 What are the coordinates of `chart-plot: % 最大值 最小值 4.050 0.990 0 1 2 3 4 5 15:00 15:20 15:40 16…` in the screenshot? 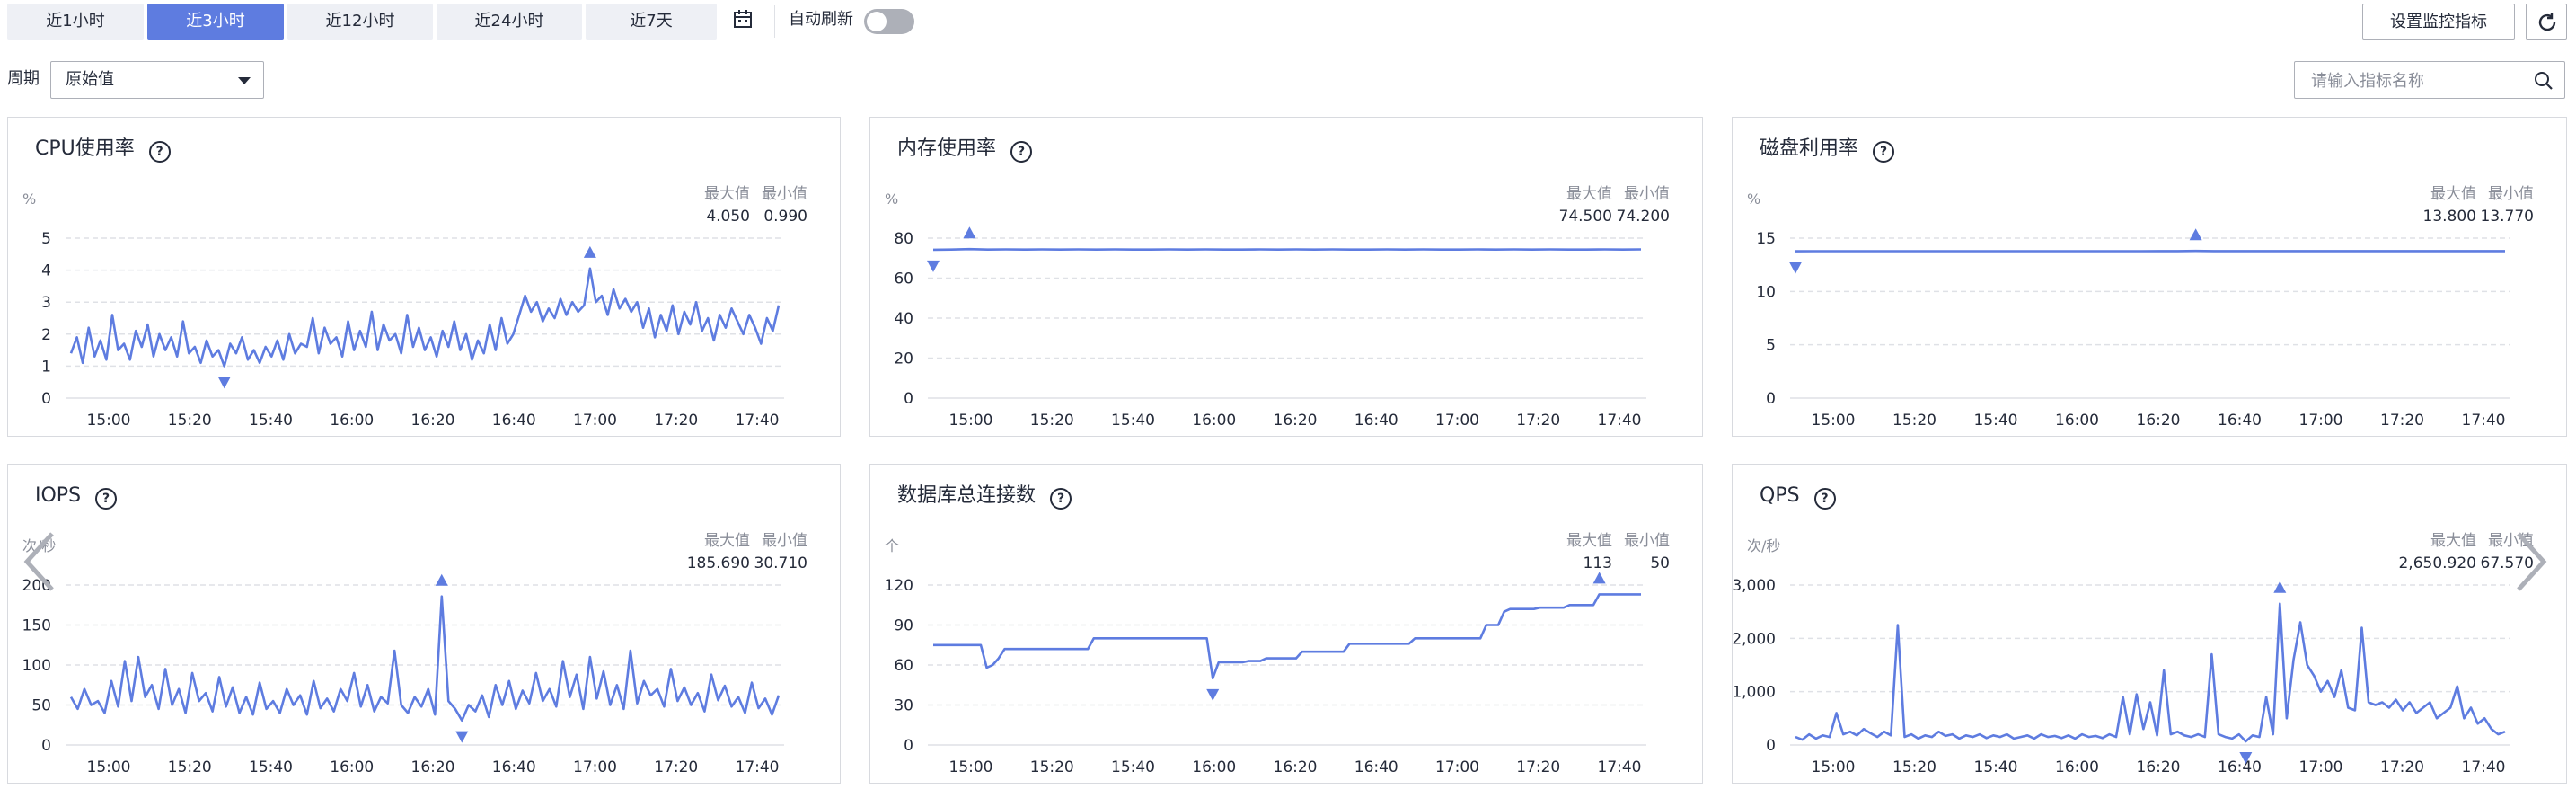 It's located at (414, 307).